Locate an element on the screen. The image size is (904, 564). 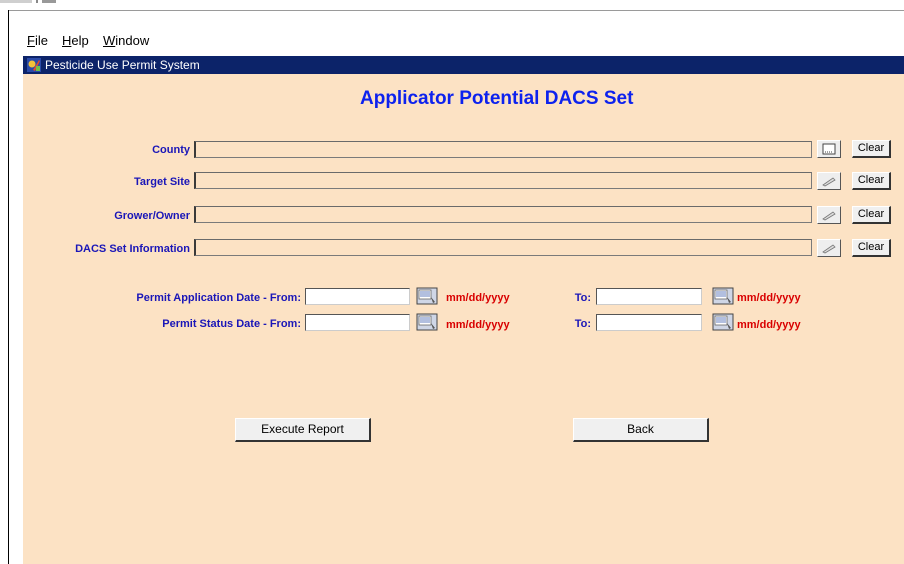
permit-app-to-format: mm/dd/yyyy is located at coordinates (769, 298).